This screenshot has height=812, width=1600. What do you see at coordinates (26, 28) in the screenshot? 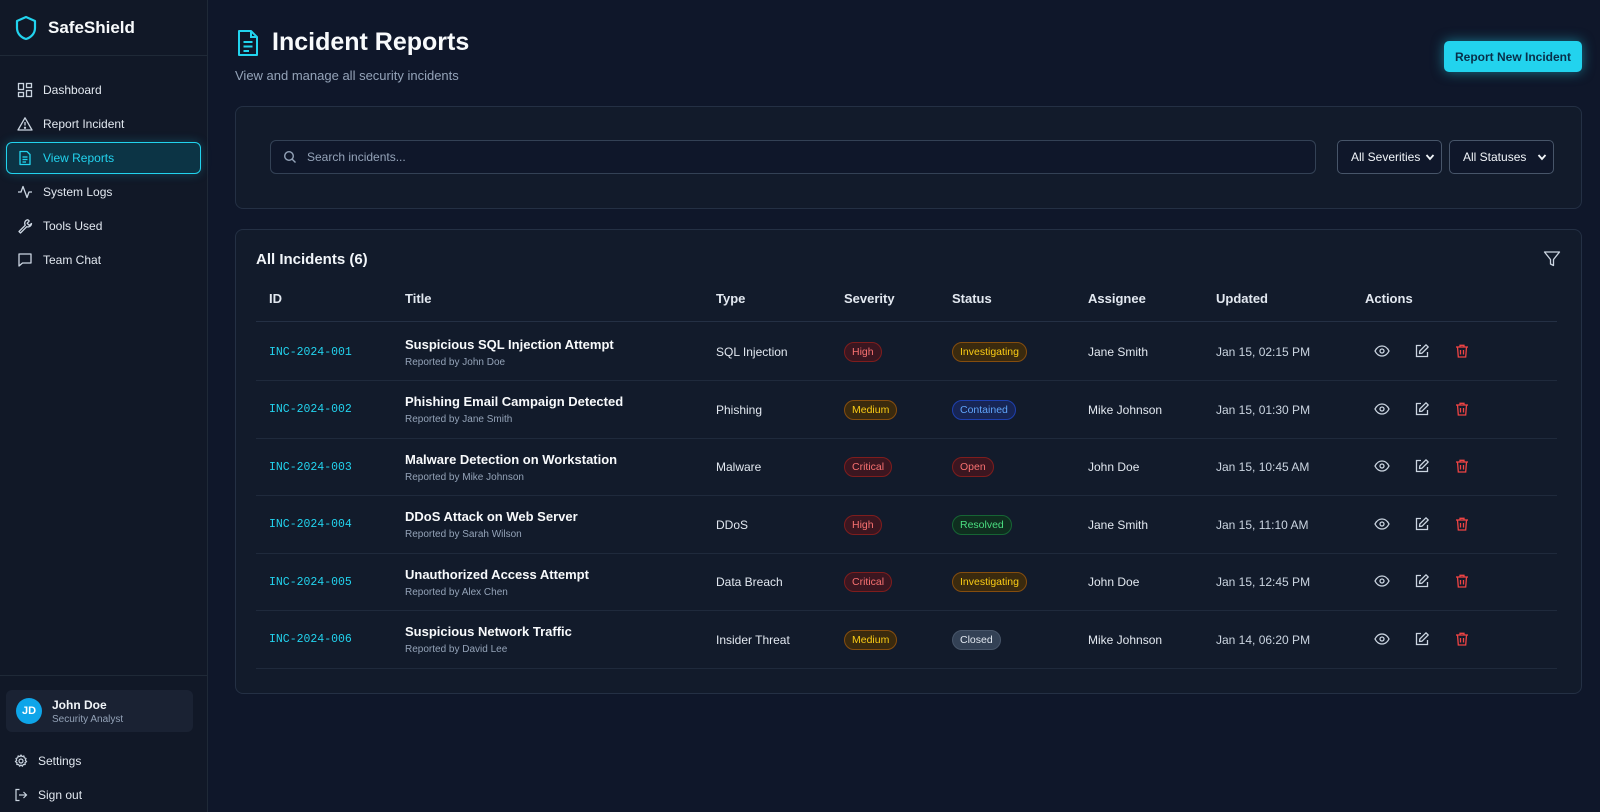
I see `shield-icon` at bounding box center [26, 28].